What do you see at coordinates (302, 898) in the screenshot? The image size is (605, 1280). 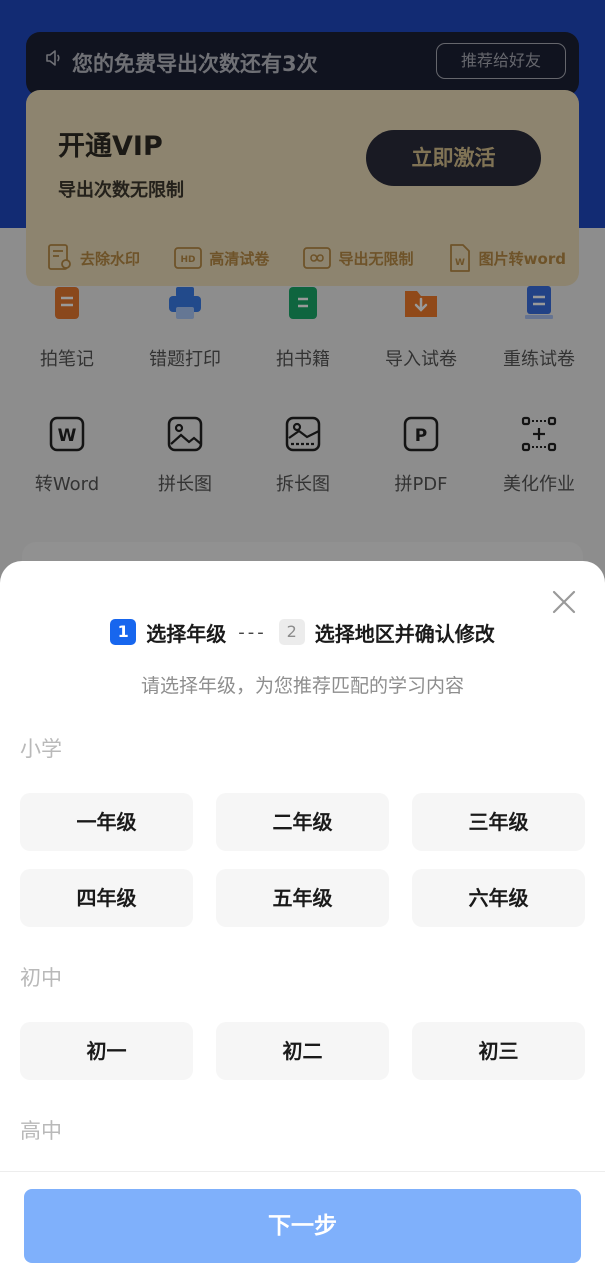 I see `grade-option-5: 五年级` at bounding box center [302, 898].